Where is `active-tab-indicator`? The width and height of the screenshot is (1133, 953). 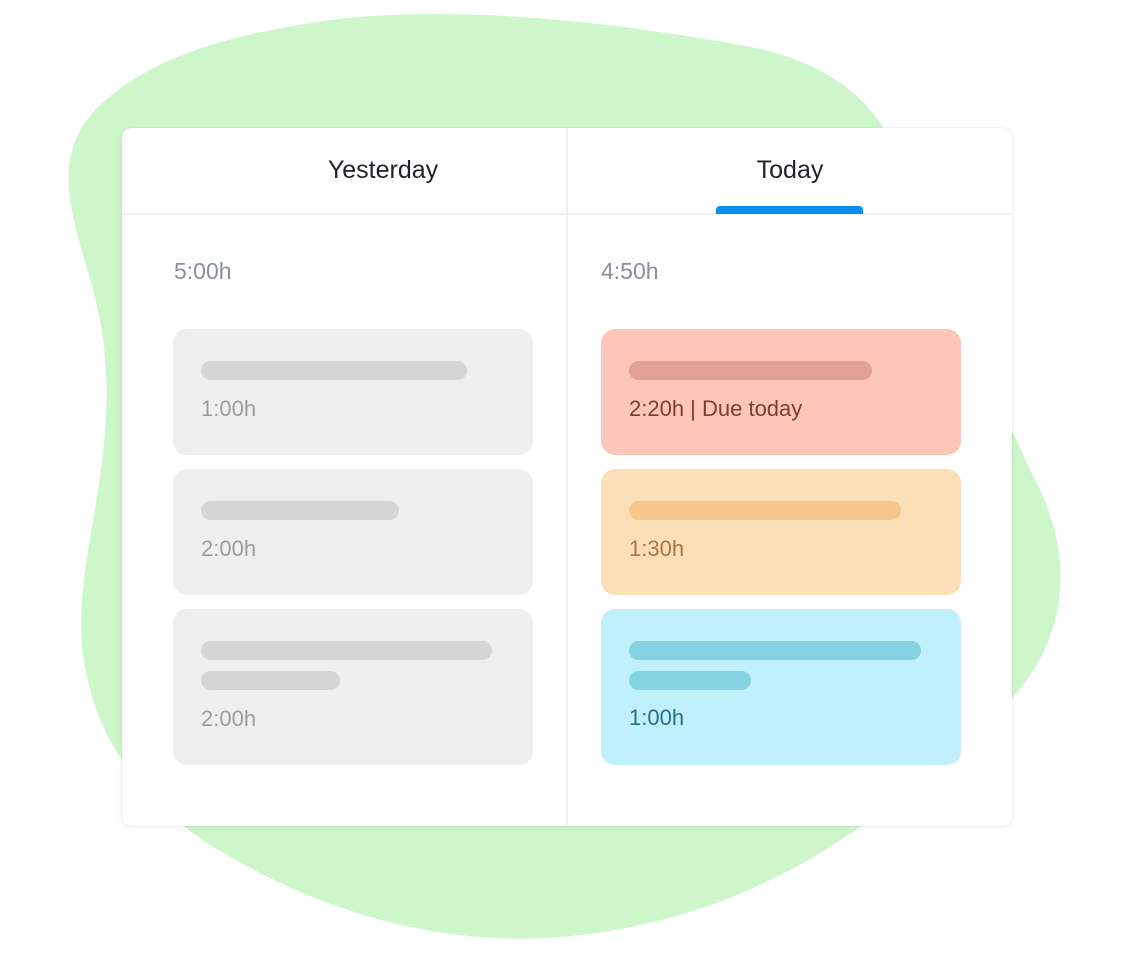
active-tab-indicator is located at coordinates (789, 210).